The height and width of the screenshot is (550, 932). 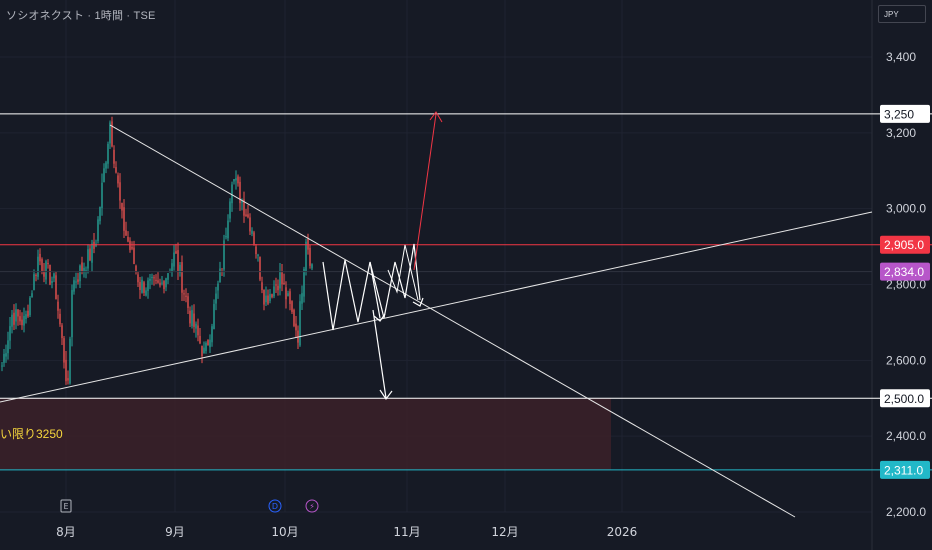 What do you see at coordinates (65, 506) in the screenshot?
I see `event-marker-label: E` at bounding box center [65, 506].